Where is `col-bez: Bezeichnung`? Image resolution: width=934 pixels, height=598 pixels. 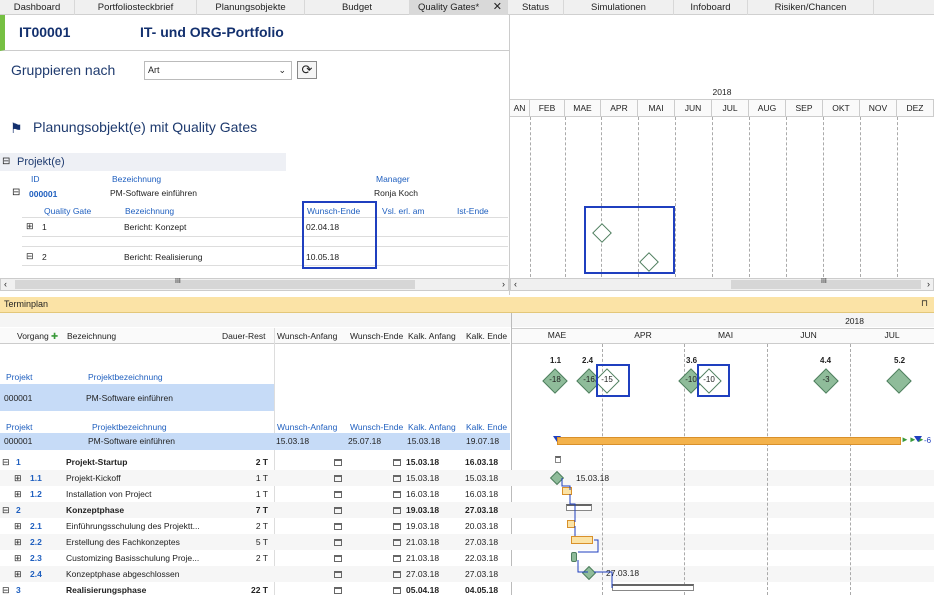 col-bez: Bezeichnung is located at coordinates (91, 336).